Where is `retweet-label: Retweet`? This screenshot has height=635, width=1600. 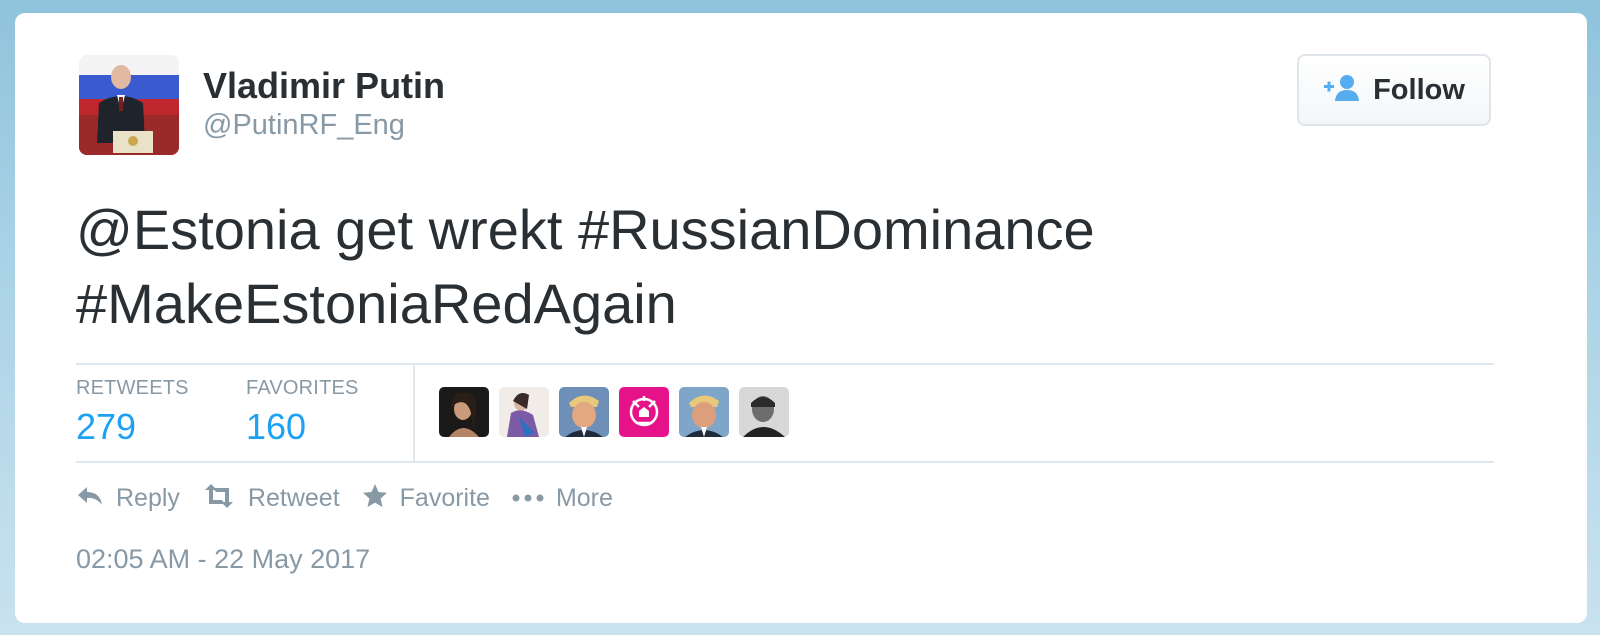
retweet-label: Retweet is located at coordinates (293, 498).